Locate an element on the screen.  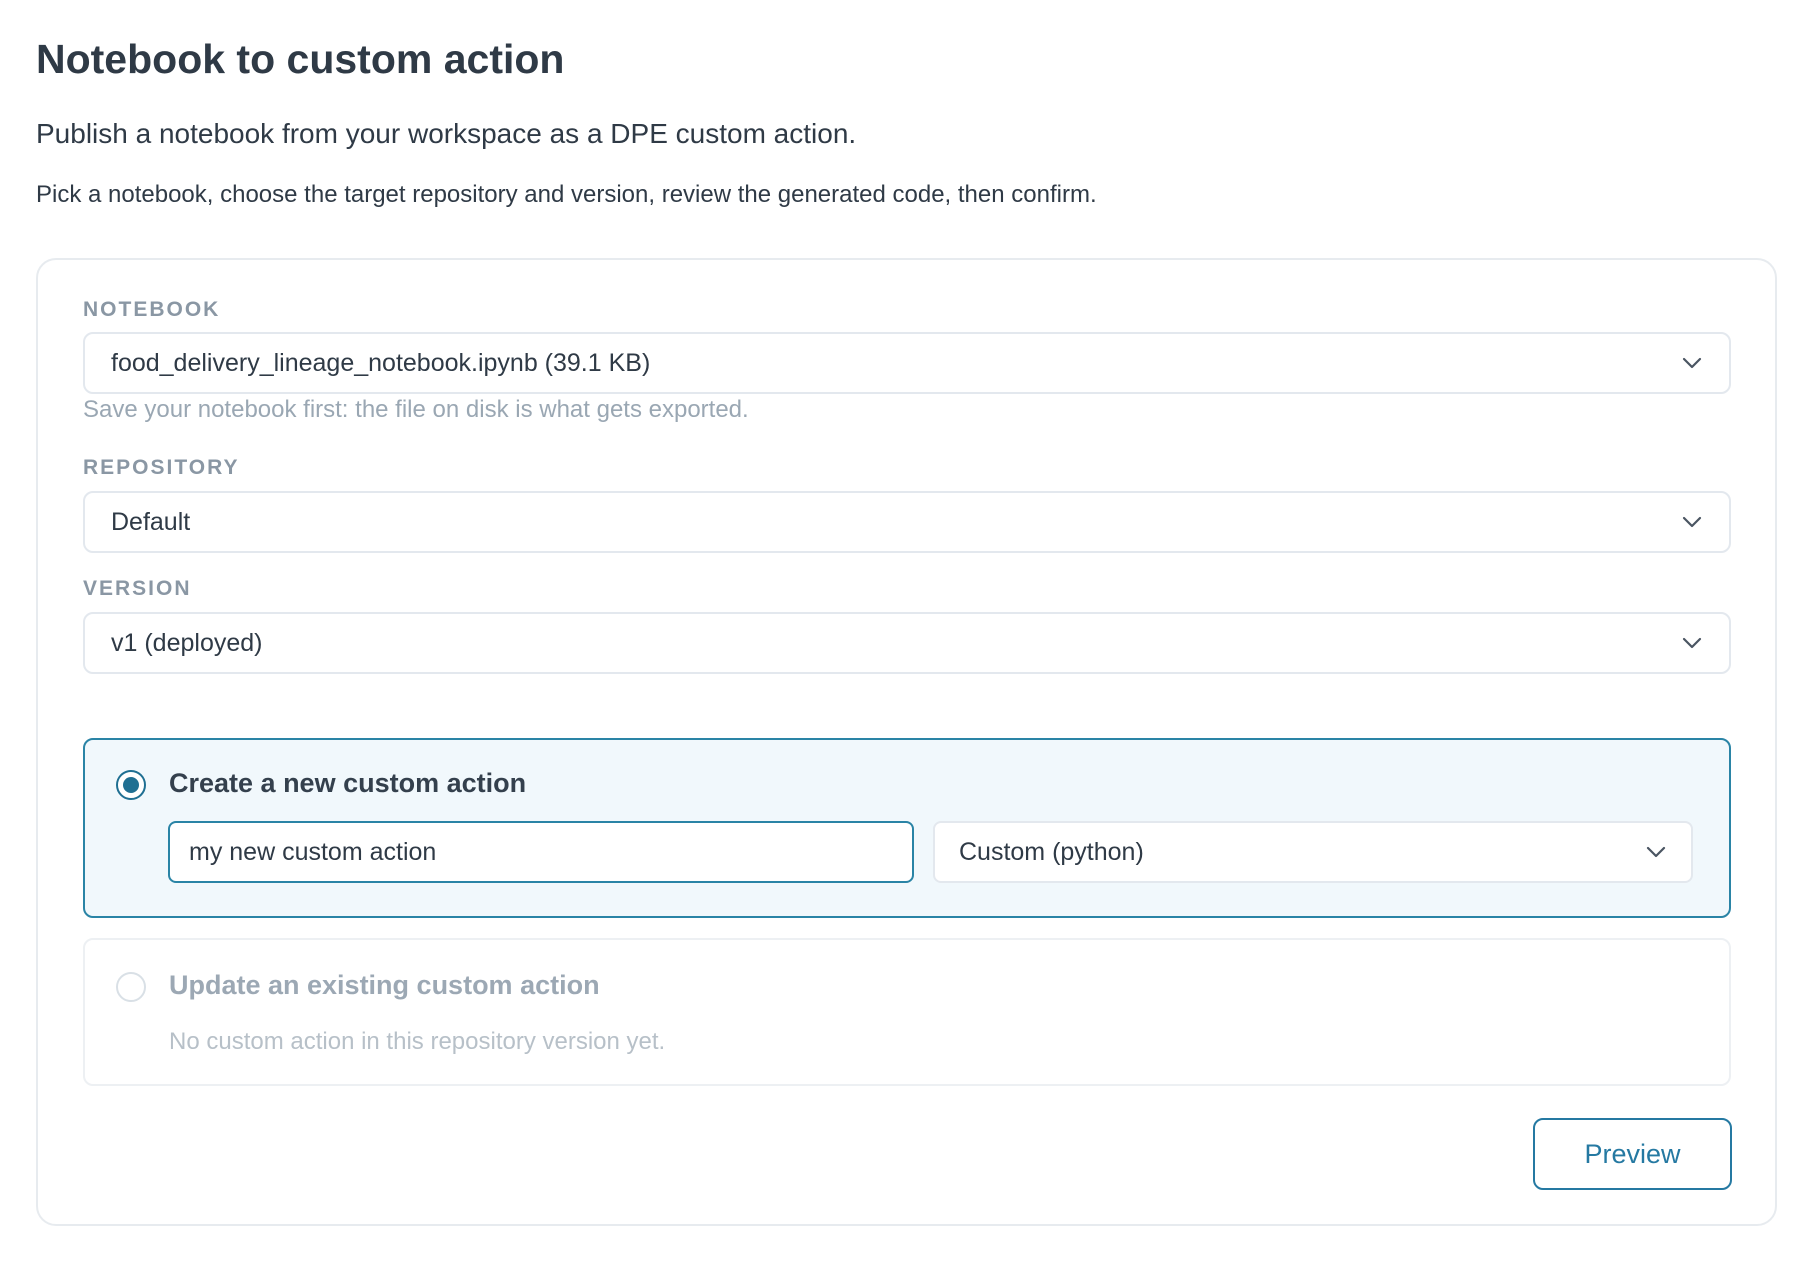
create-custom-action-label: Create a new custom action is located at coordinates (347, 783).